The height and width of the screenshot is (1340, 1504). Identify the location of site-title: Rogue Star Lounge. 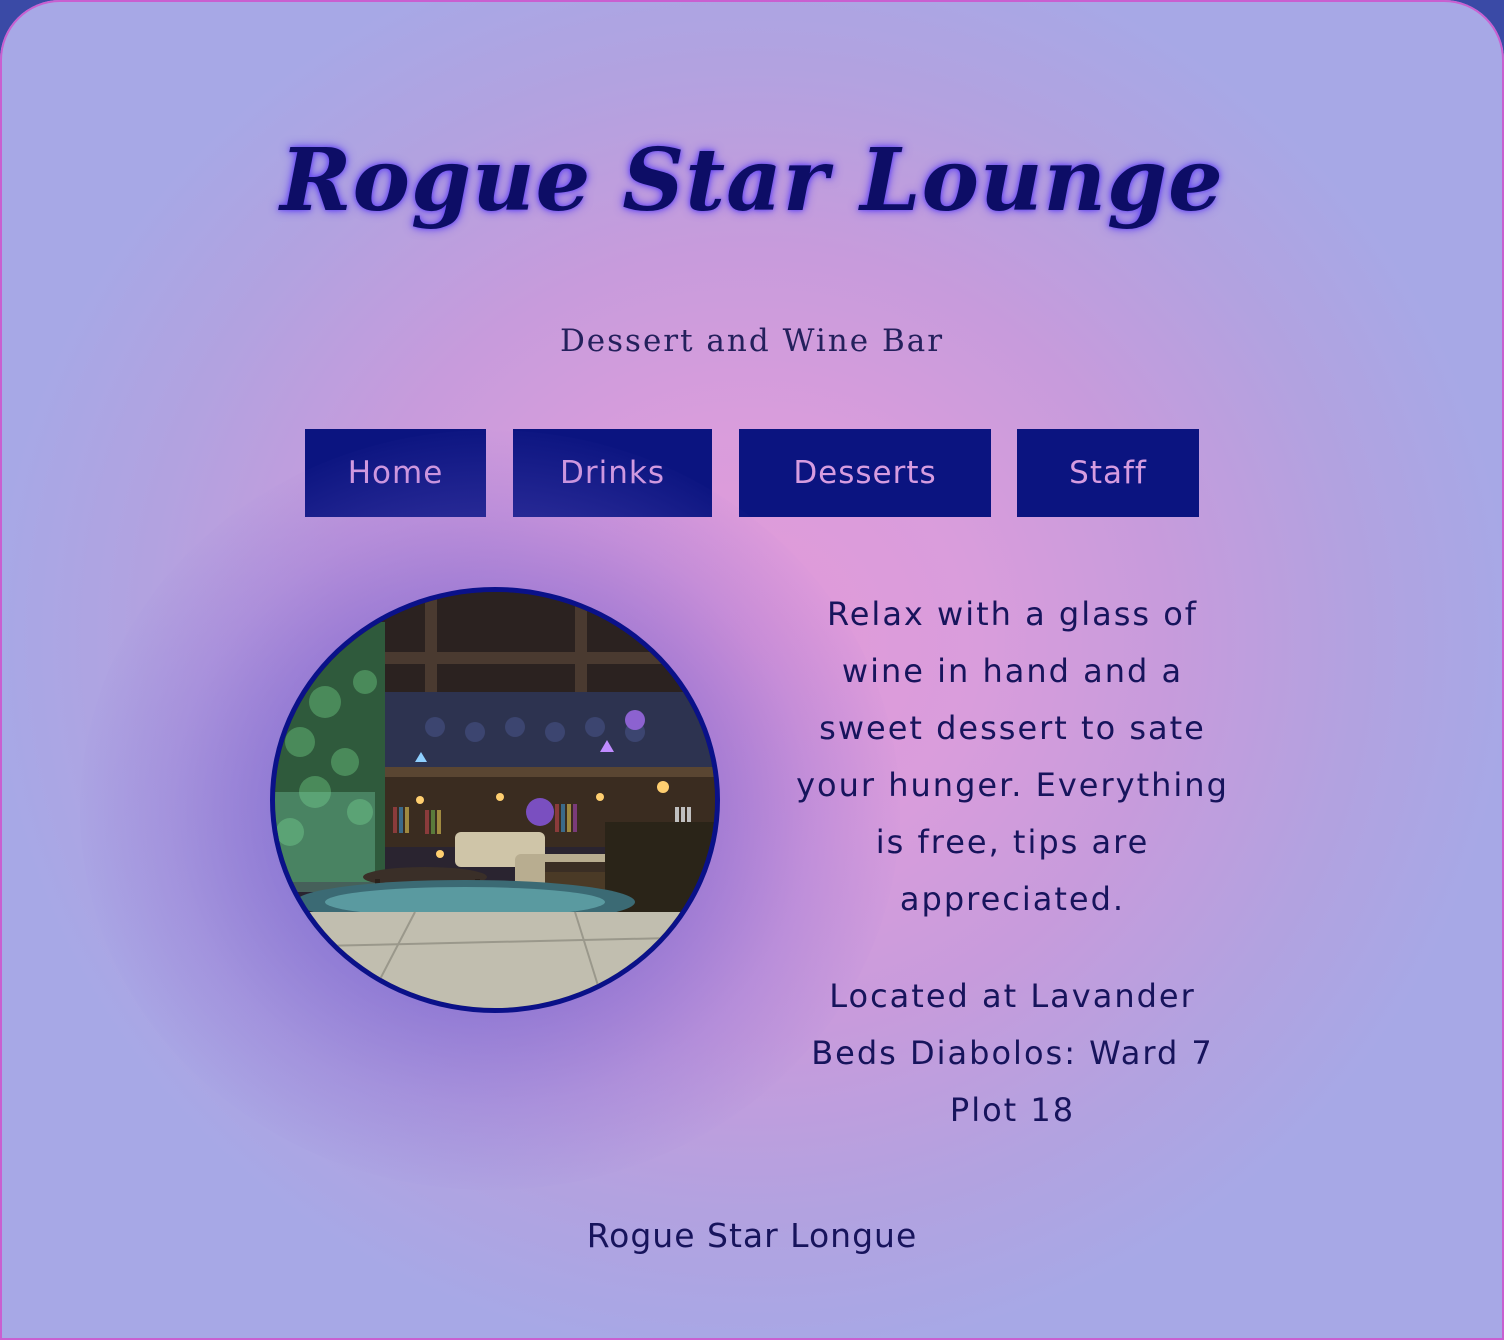
(752, 180).